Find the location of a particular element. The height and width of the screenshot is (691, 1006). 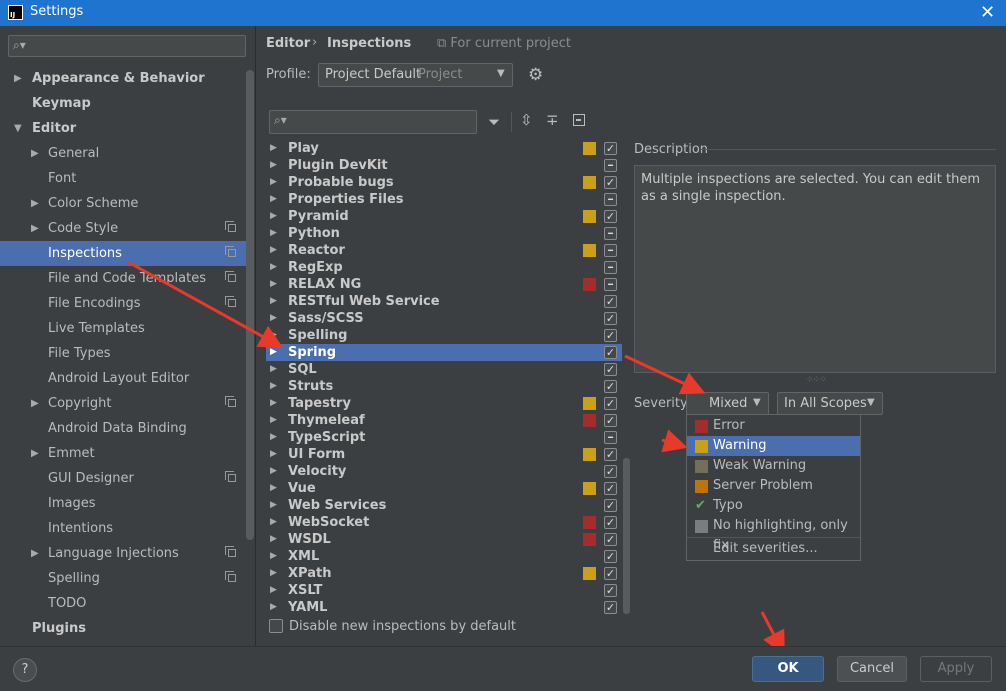

cancel-button: Cancel is located at coordinates (872, 669).